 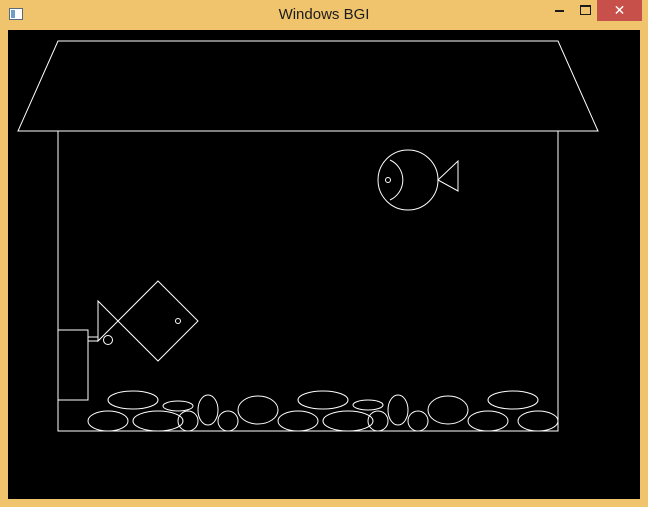 I want to click on round-fish, so click(x=418, y=180).